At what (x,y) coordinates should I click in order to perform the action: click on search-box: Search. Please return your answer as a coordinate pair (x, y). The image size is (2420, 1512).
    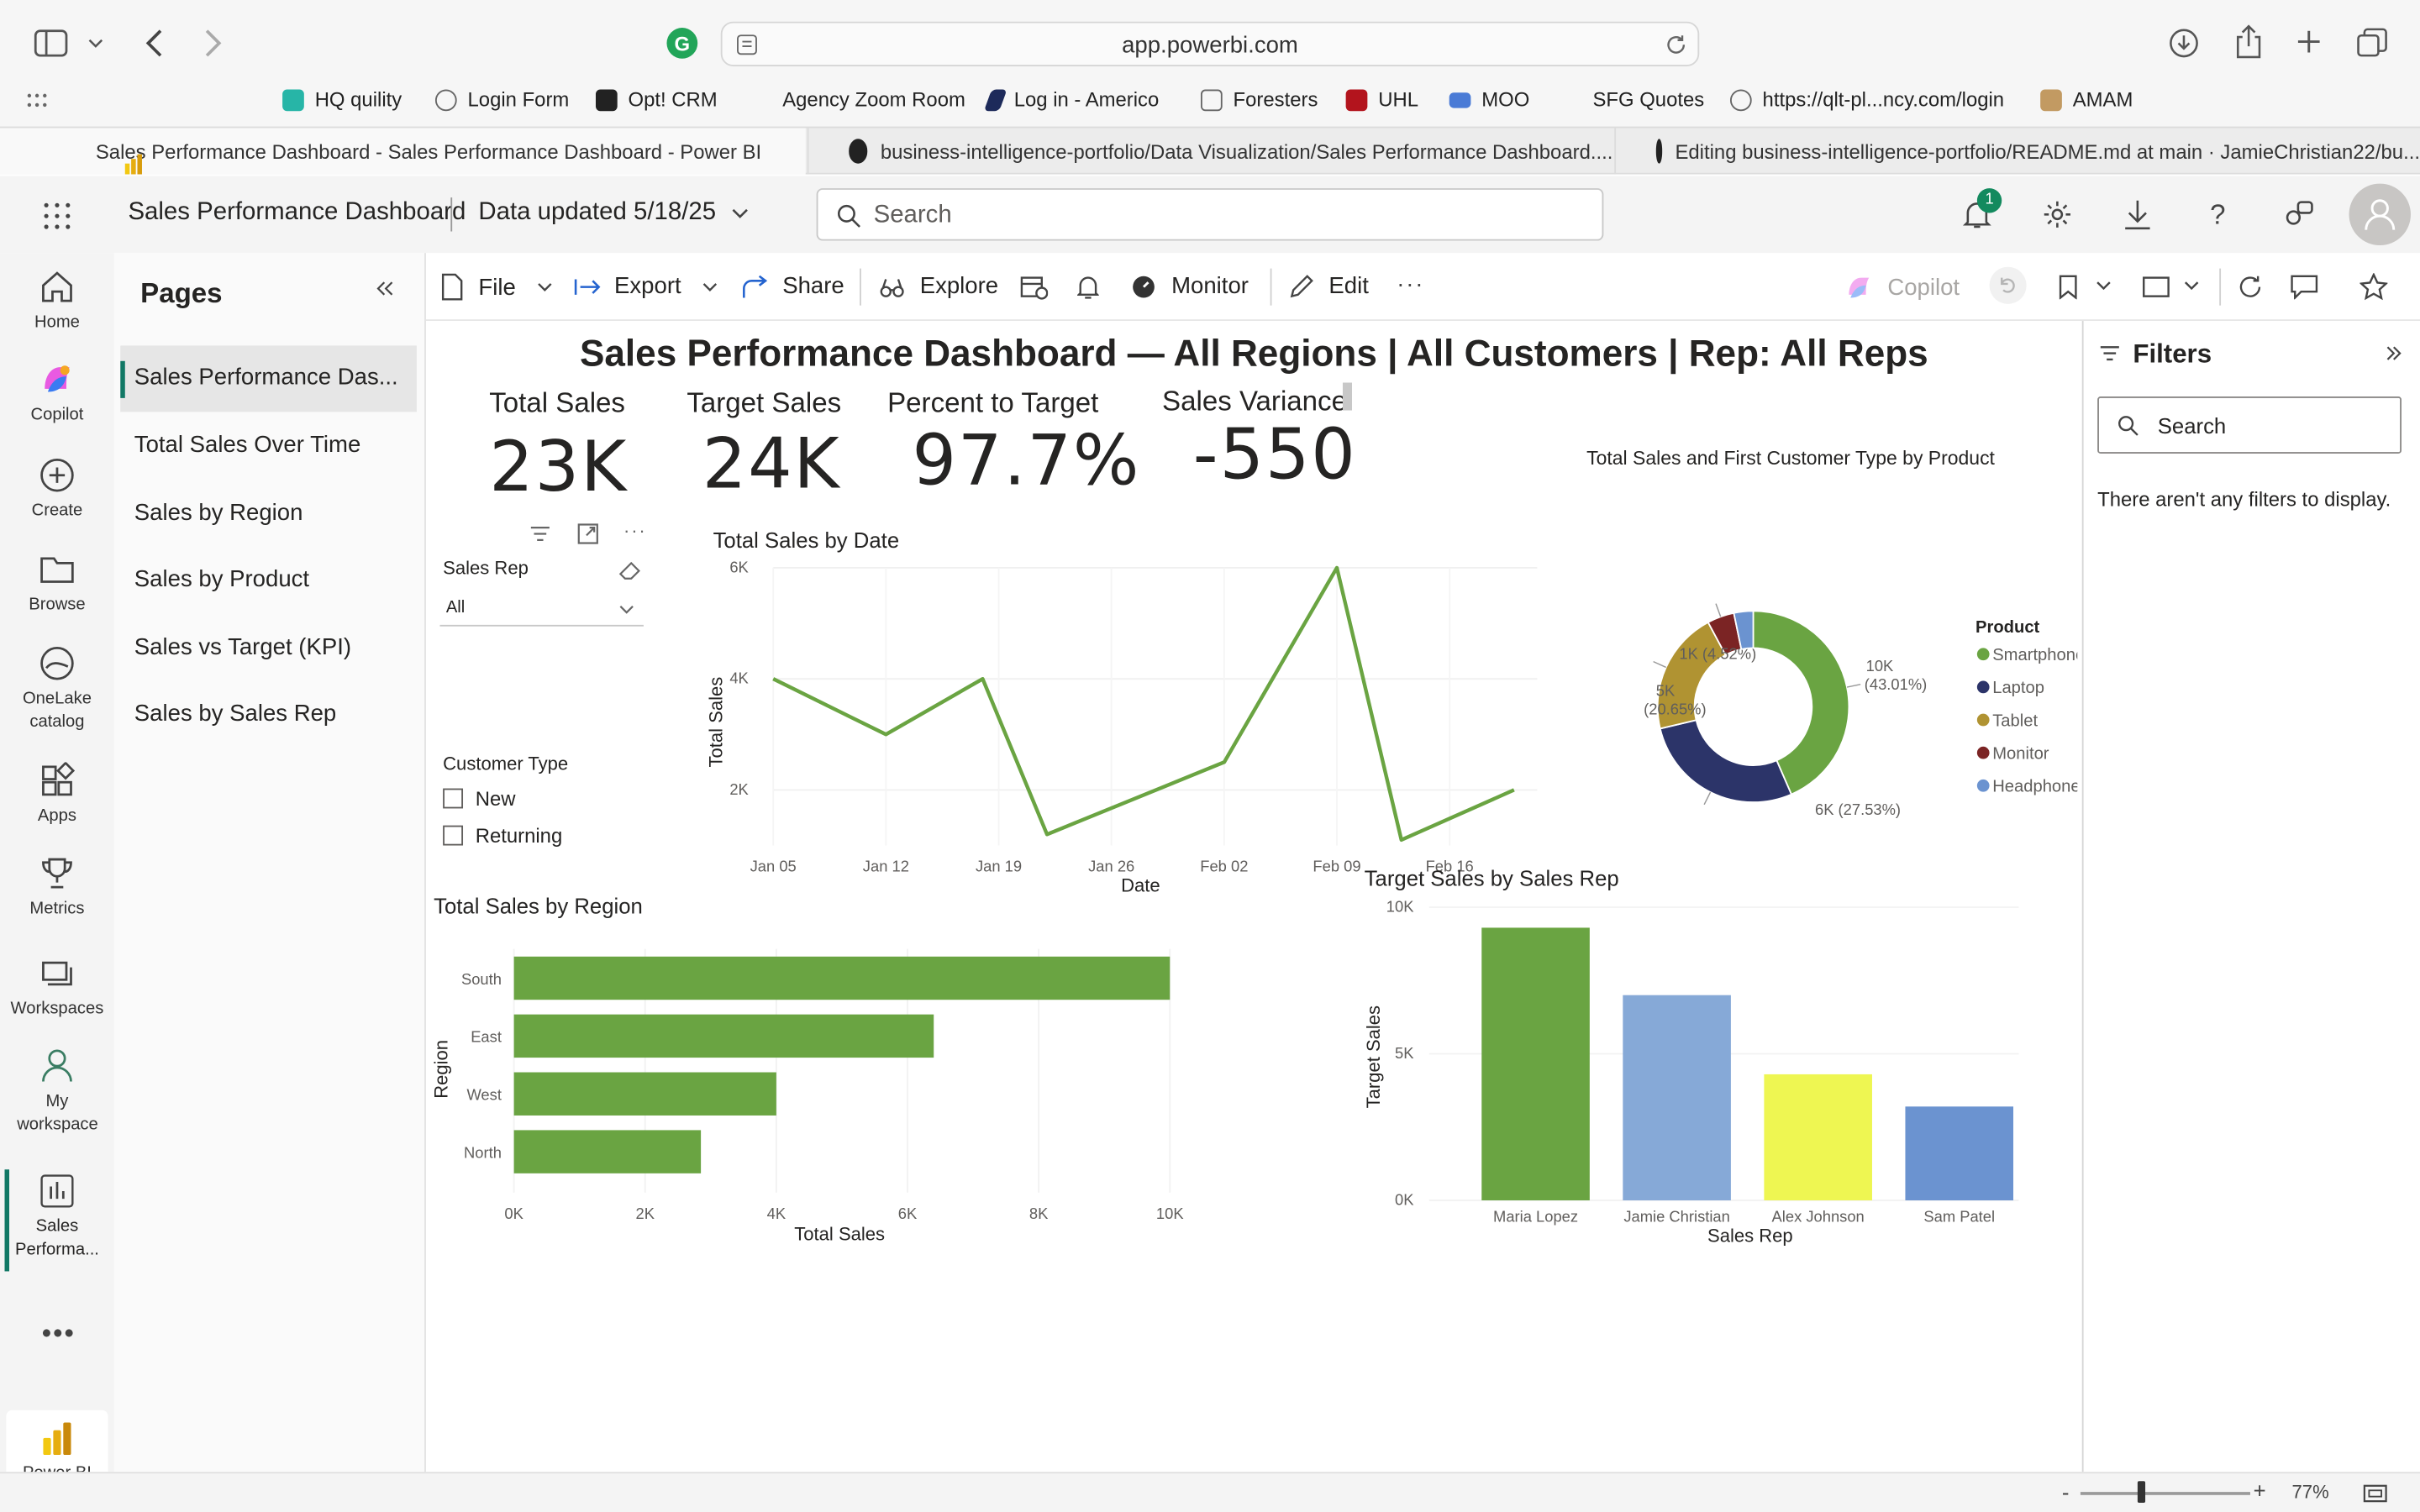
    Looking at the image, I should click on (1210, 214).